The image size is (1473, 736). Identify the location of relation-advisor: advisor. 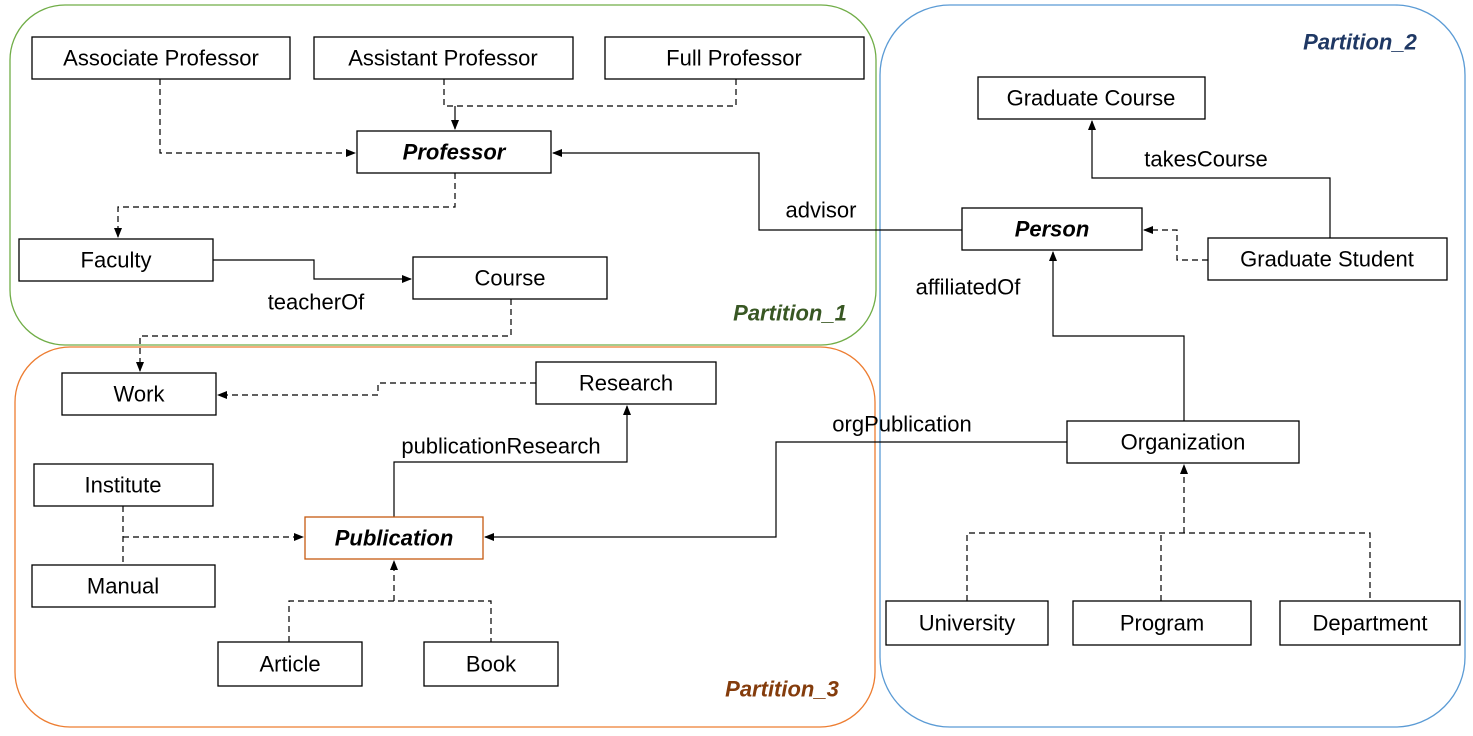
(821, 210).